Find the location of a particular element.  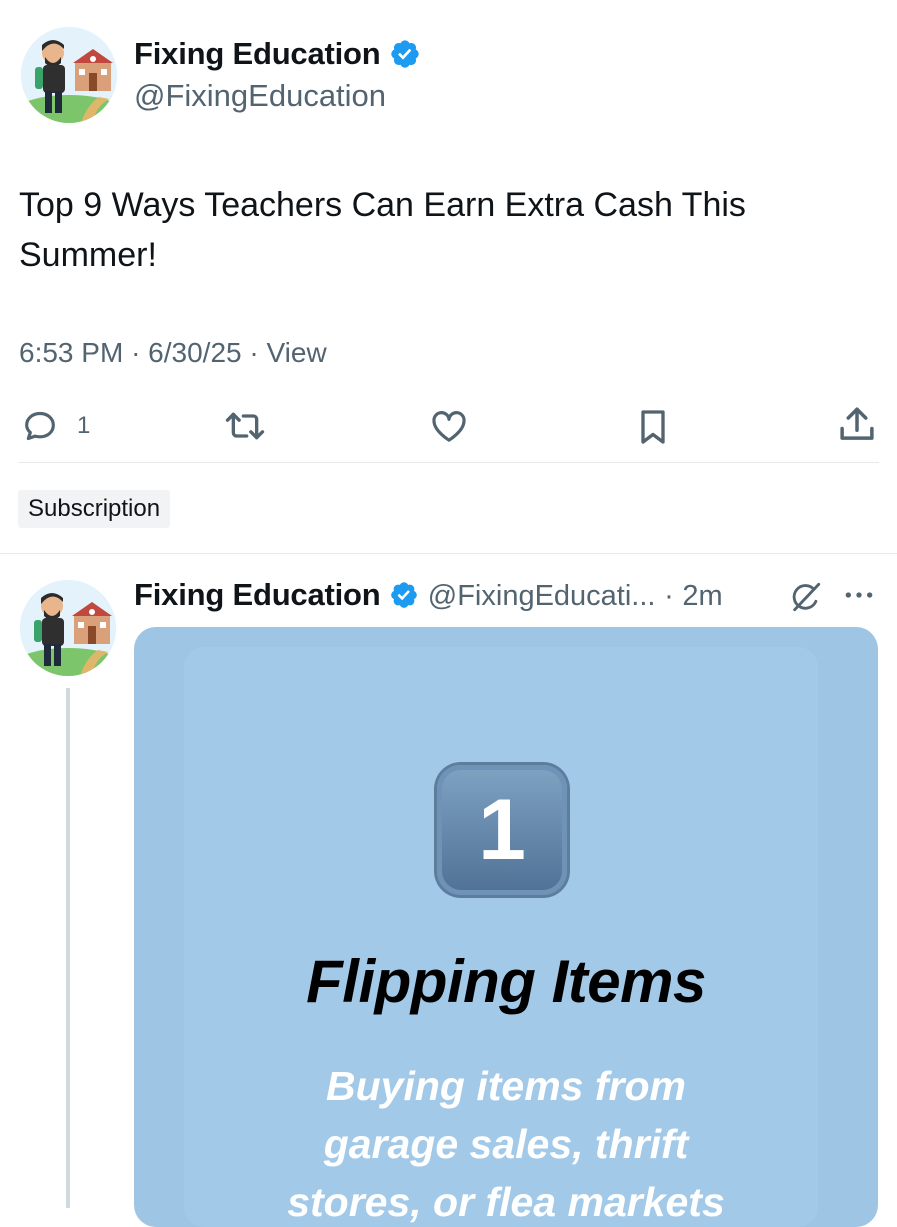

reply-author-avatar is located at coordinates (68, 628).